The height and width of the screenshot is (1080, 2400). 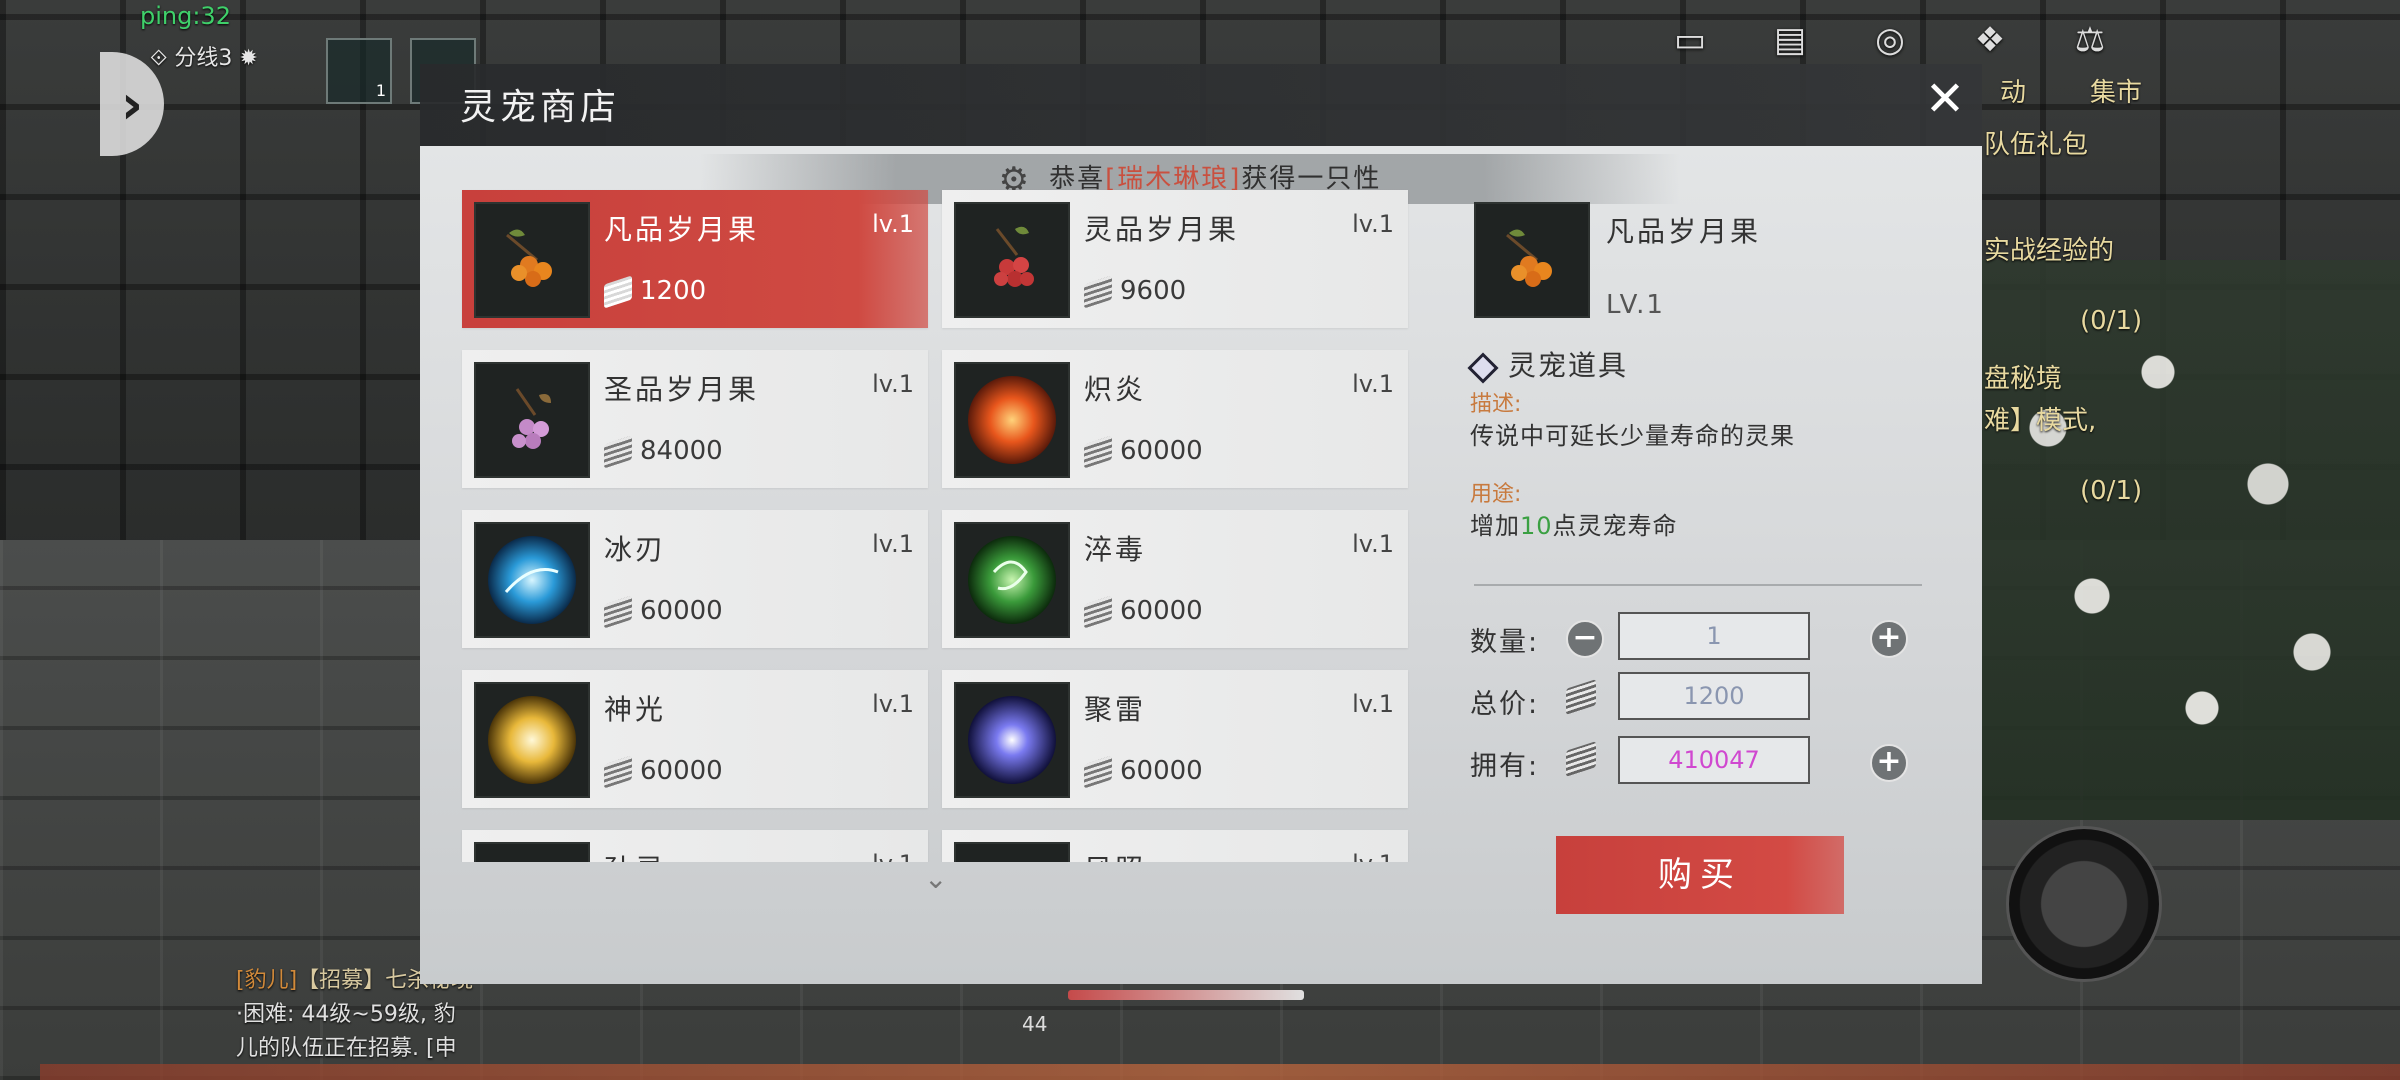 What do you see at coordinates (1012, 580) in the screenshot?
I see `poison-orb-icon` at bounding box center [1012, 580].